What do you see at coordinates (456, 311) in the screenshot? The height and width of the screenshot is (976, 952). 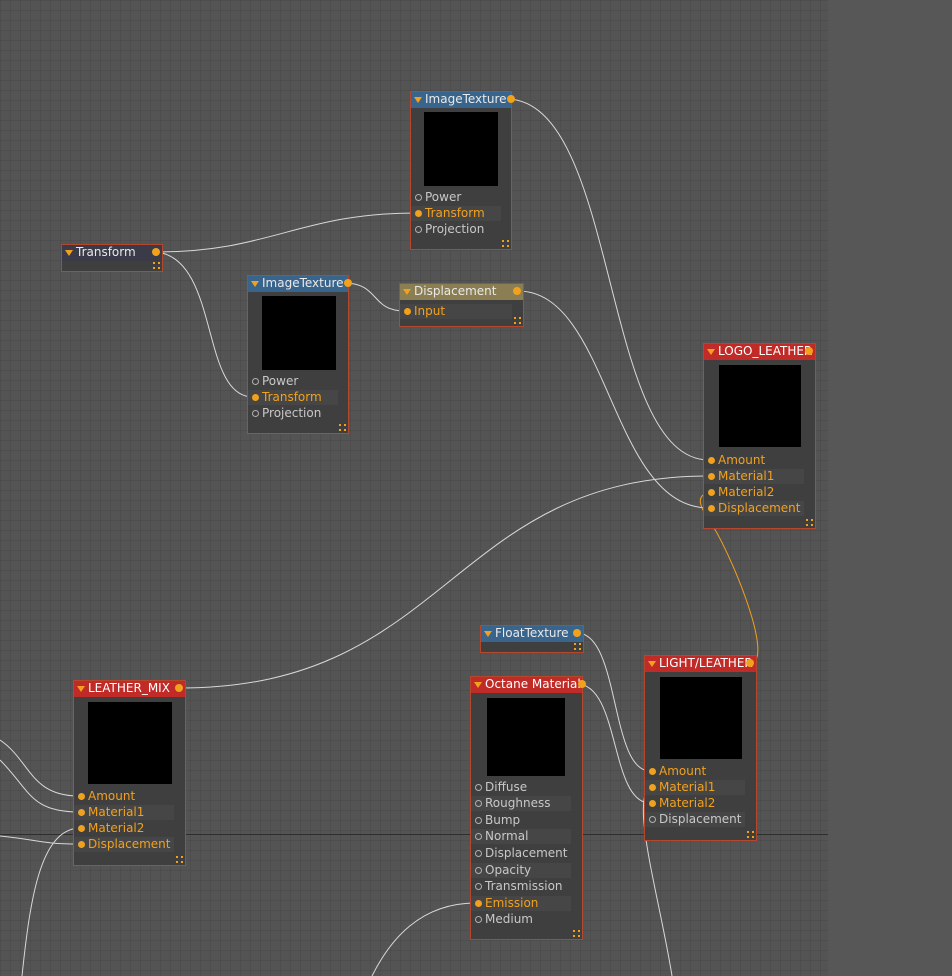 I see `input-pin-input: Input` at bounding box center [456, 311].